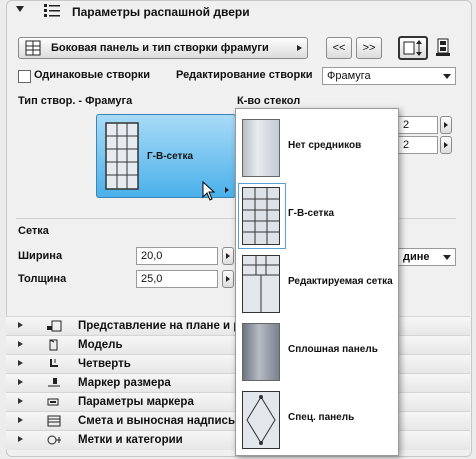 The image size is (476, 459). Describe the element at coordinates (170, 156) in the screenshot. I see `selected-type-label: Г-В-сетка` at that location.